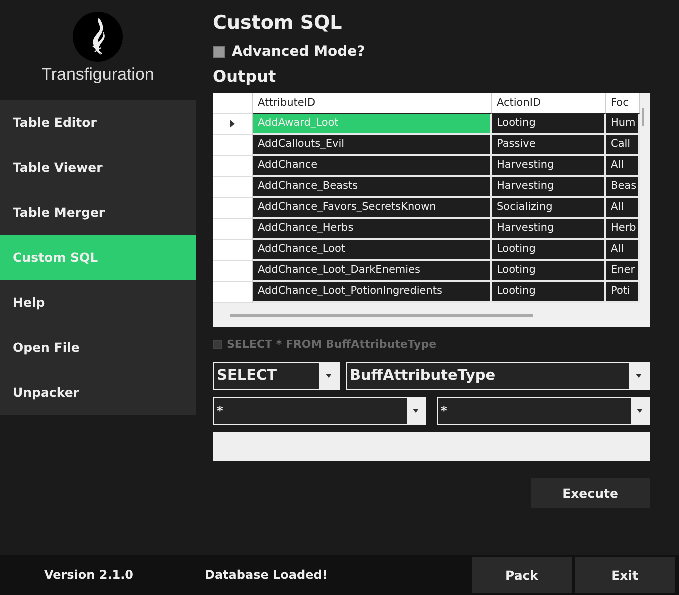 This screenshot has width=679, height=595. I want to click on table-dropdown: BuffAttributeType, so click(498, 376).